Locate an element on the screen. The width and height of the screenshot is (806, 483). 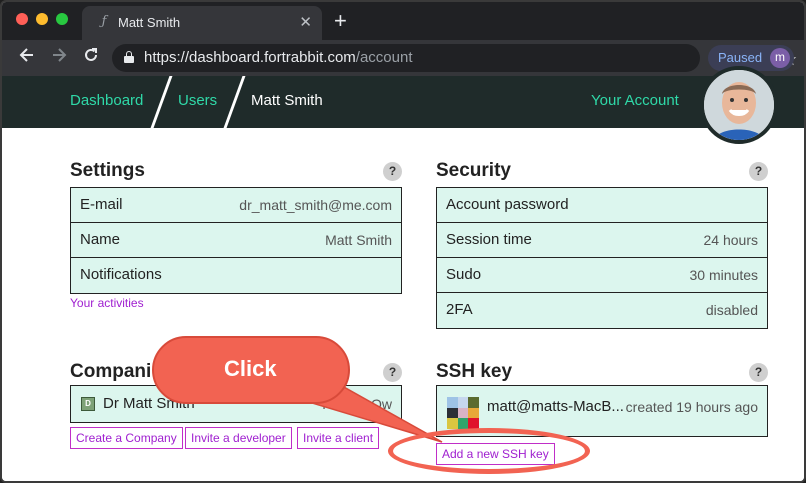
callout-text: Click is located at coordinates (250, 368).